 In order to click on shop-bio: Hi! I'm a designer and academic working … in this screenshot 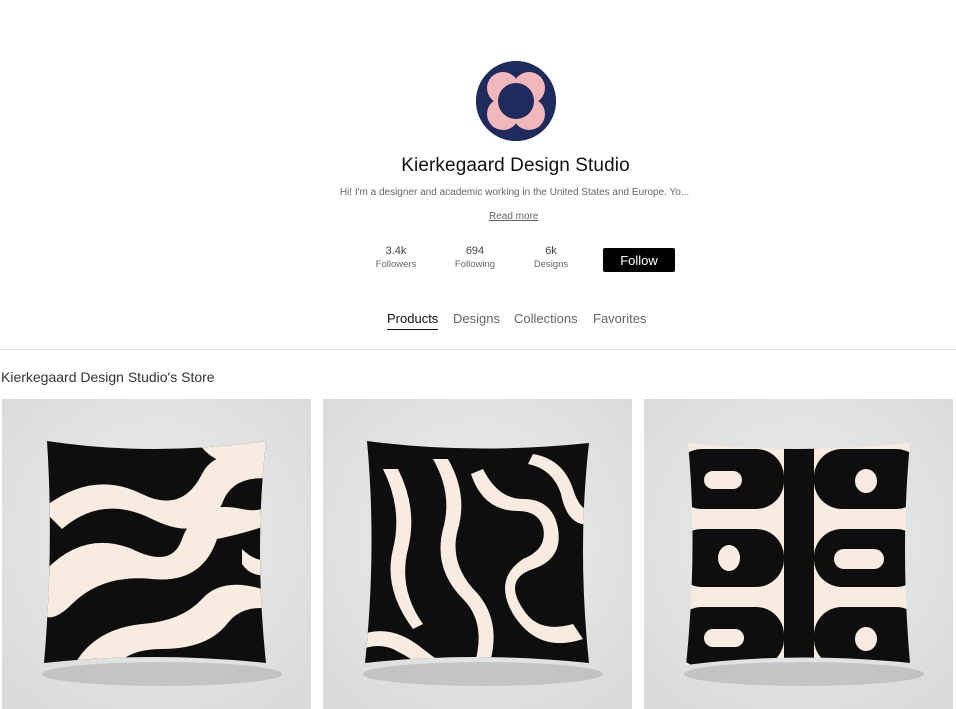, I will do `click(514, 192)`.